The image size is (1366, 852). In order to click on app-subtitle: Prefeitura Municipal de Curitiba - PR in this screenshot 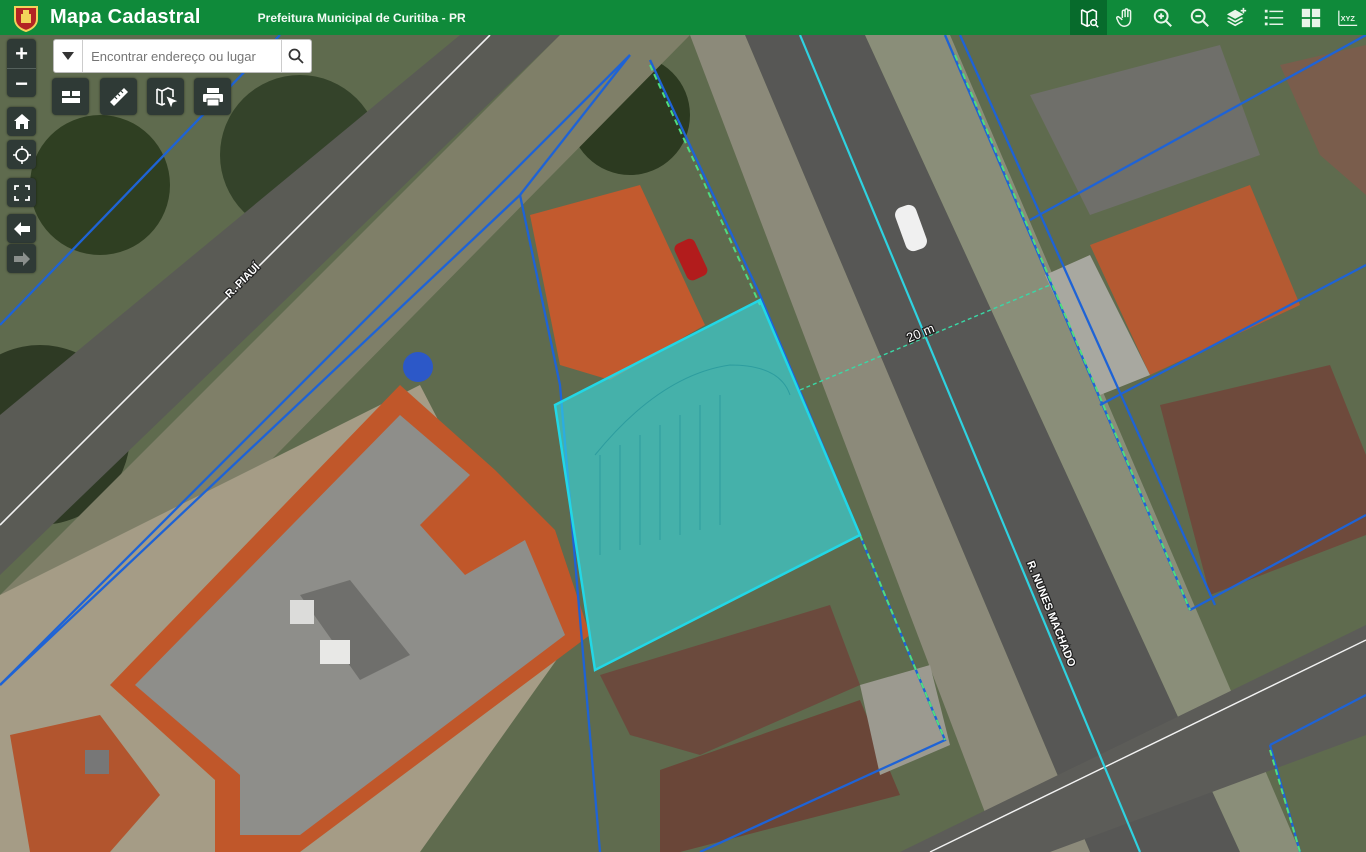, I will do `click(361, 17)`.